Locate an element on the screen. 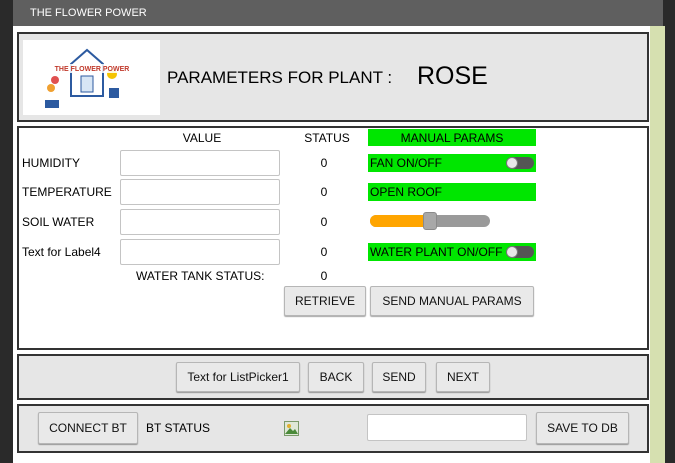  roof-slider is located at coordinates (430, 221).